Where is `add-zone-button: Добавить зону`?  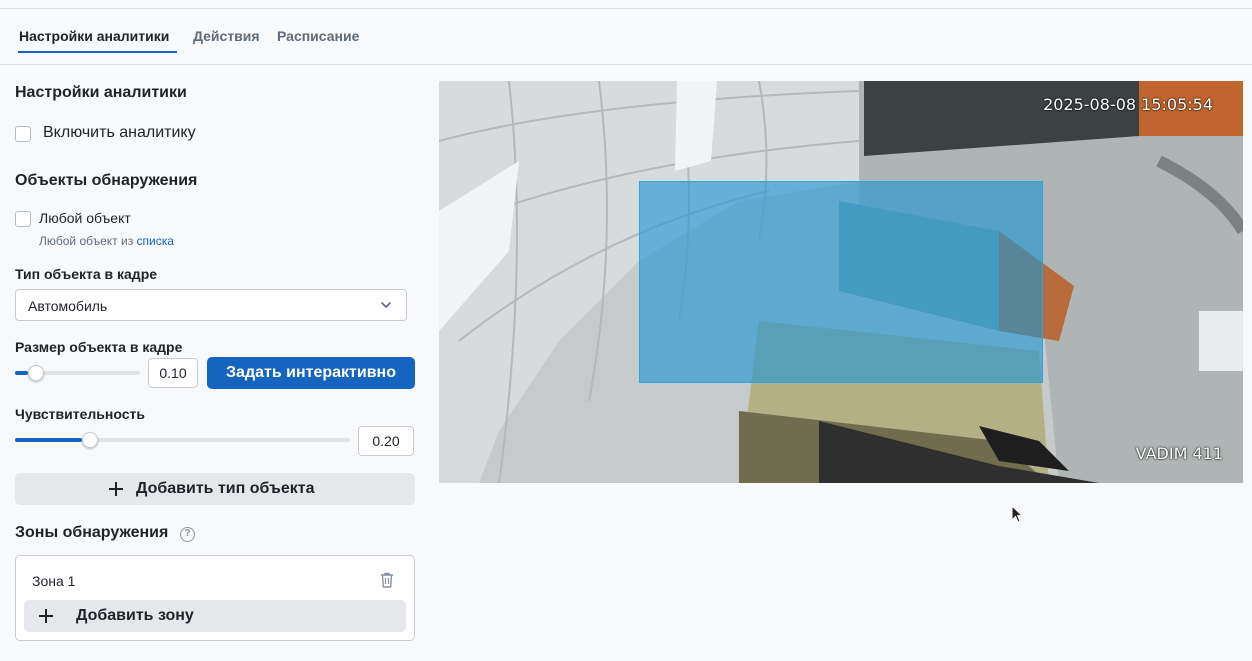
add-zone-button: Добавить зону is located at coordinates (215, 616).